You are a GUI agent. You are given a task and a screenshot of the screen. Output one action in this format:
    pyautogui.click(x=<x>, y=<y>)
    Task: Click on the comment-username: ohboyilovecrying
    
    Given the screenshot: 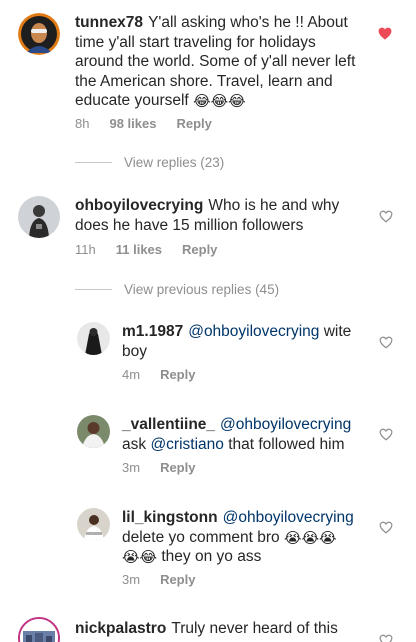 What is the action you would take?
    pyautogui.click(x=139, y=205)
    